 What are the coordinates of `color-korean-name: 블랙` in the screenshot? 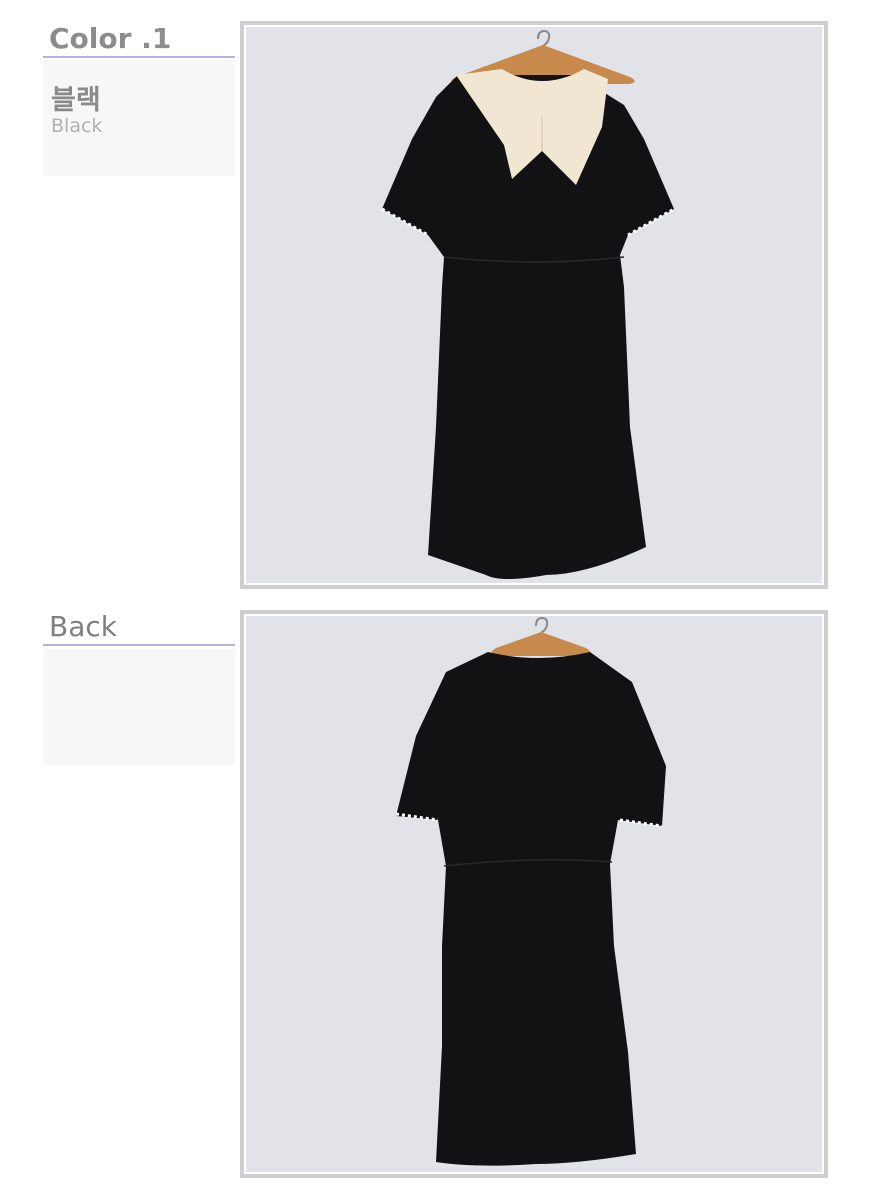 It's located at (76, 100).